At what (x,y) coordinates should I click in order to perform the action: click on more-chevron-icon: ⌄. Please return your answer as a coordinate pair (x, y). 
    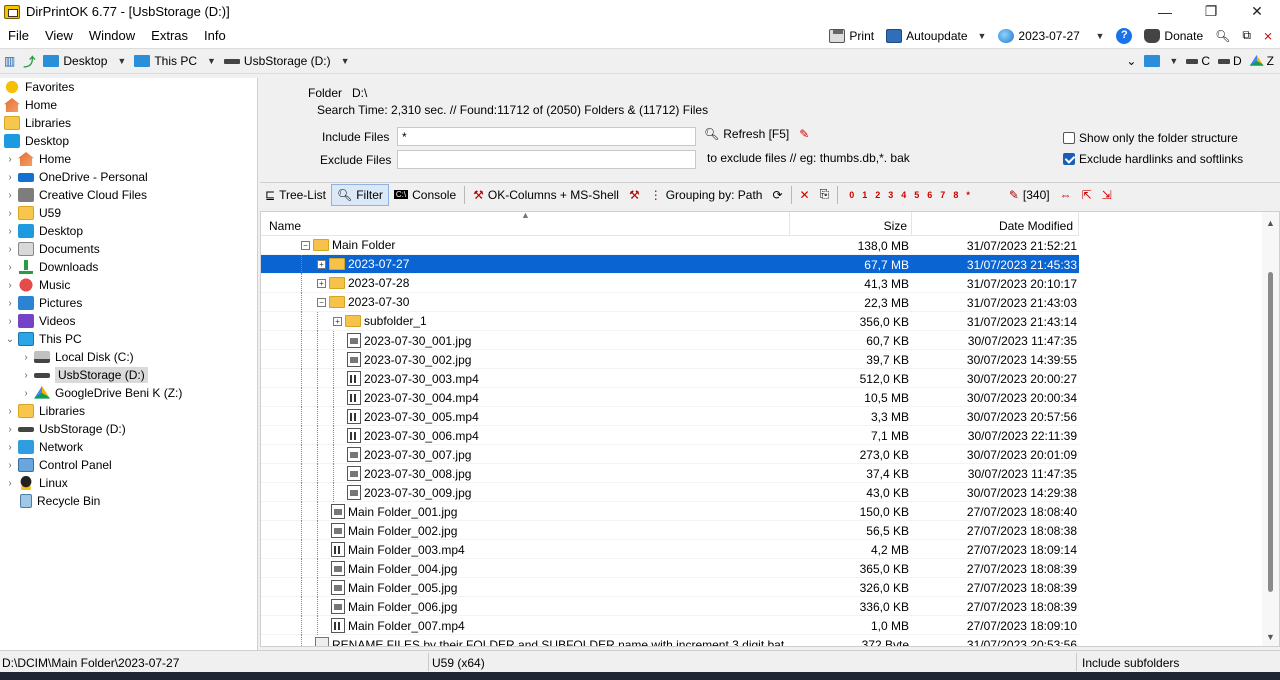
    Looking at the image, I should click on (1131, 61).